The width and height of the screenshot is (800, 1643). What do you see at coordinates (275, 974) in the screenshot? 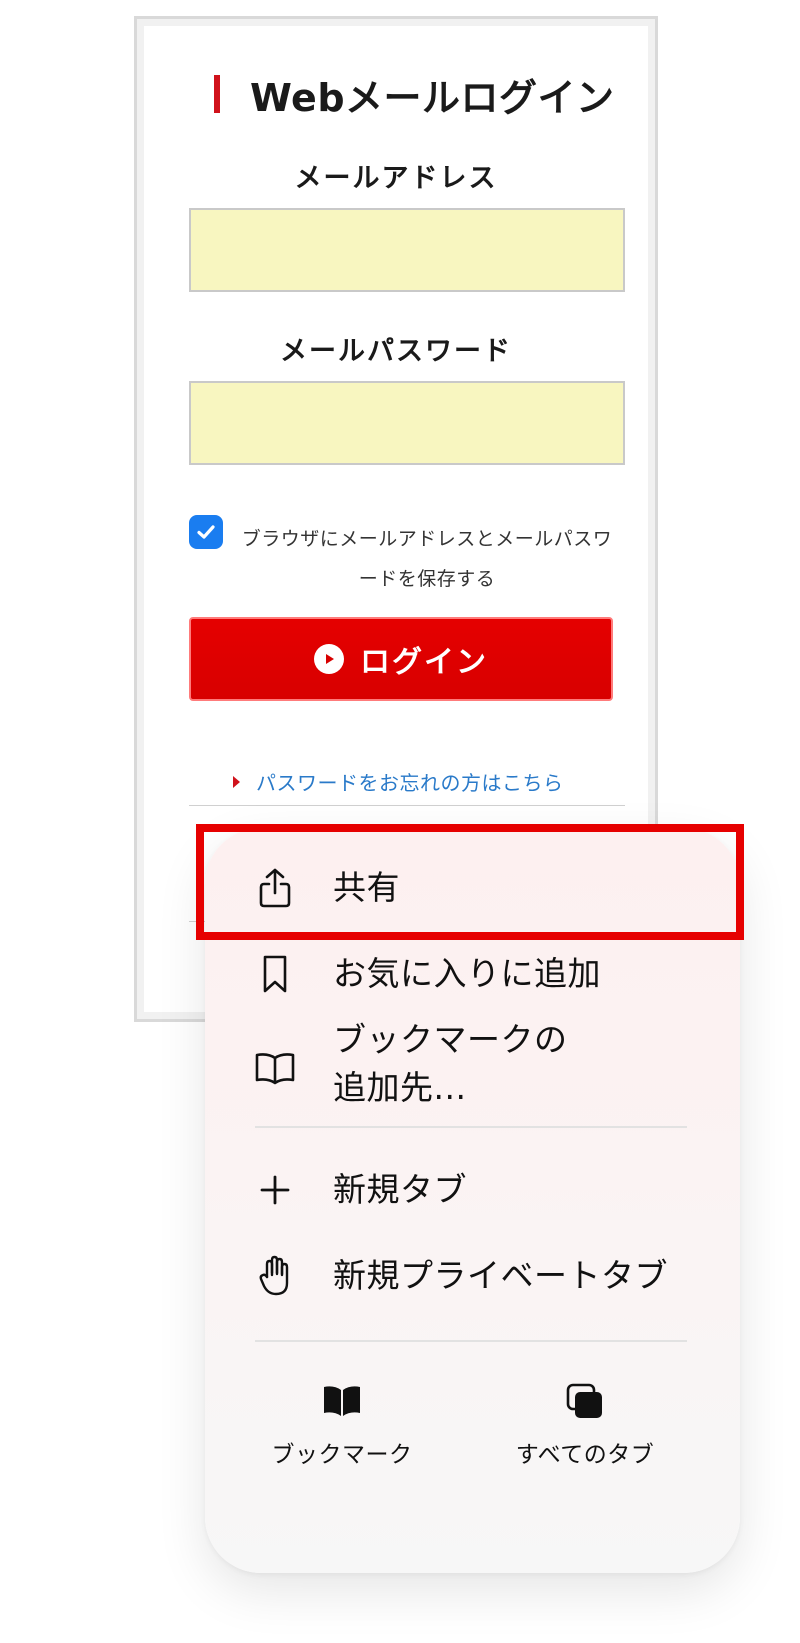
I see `bookmark-icon` at bounding box center [275, 974].